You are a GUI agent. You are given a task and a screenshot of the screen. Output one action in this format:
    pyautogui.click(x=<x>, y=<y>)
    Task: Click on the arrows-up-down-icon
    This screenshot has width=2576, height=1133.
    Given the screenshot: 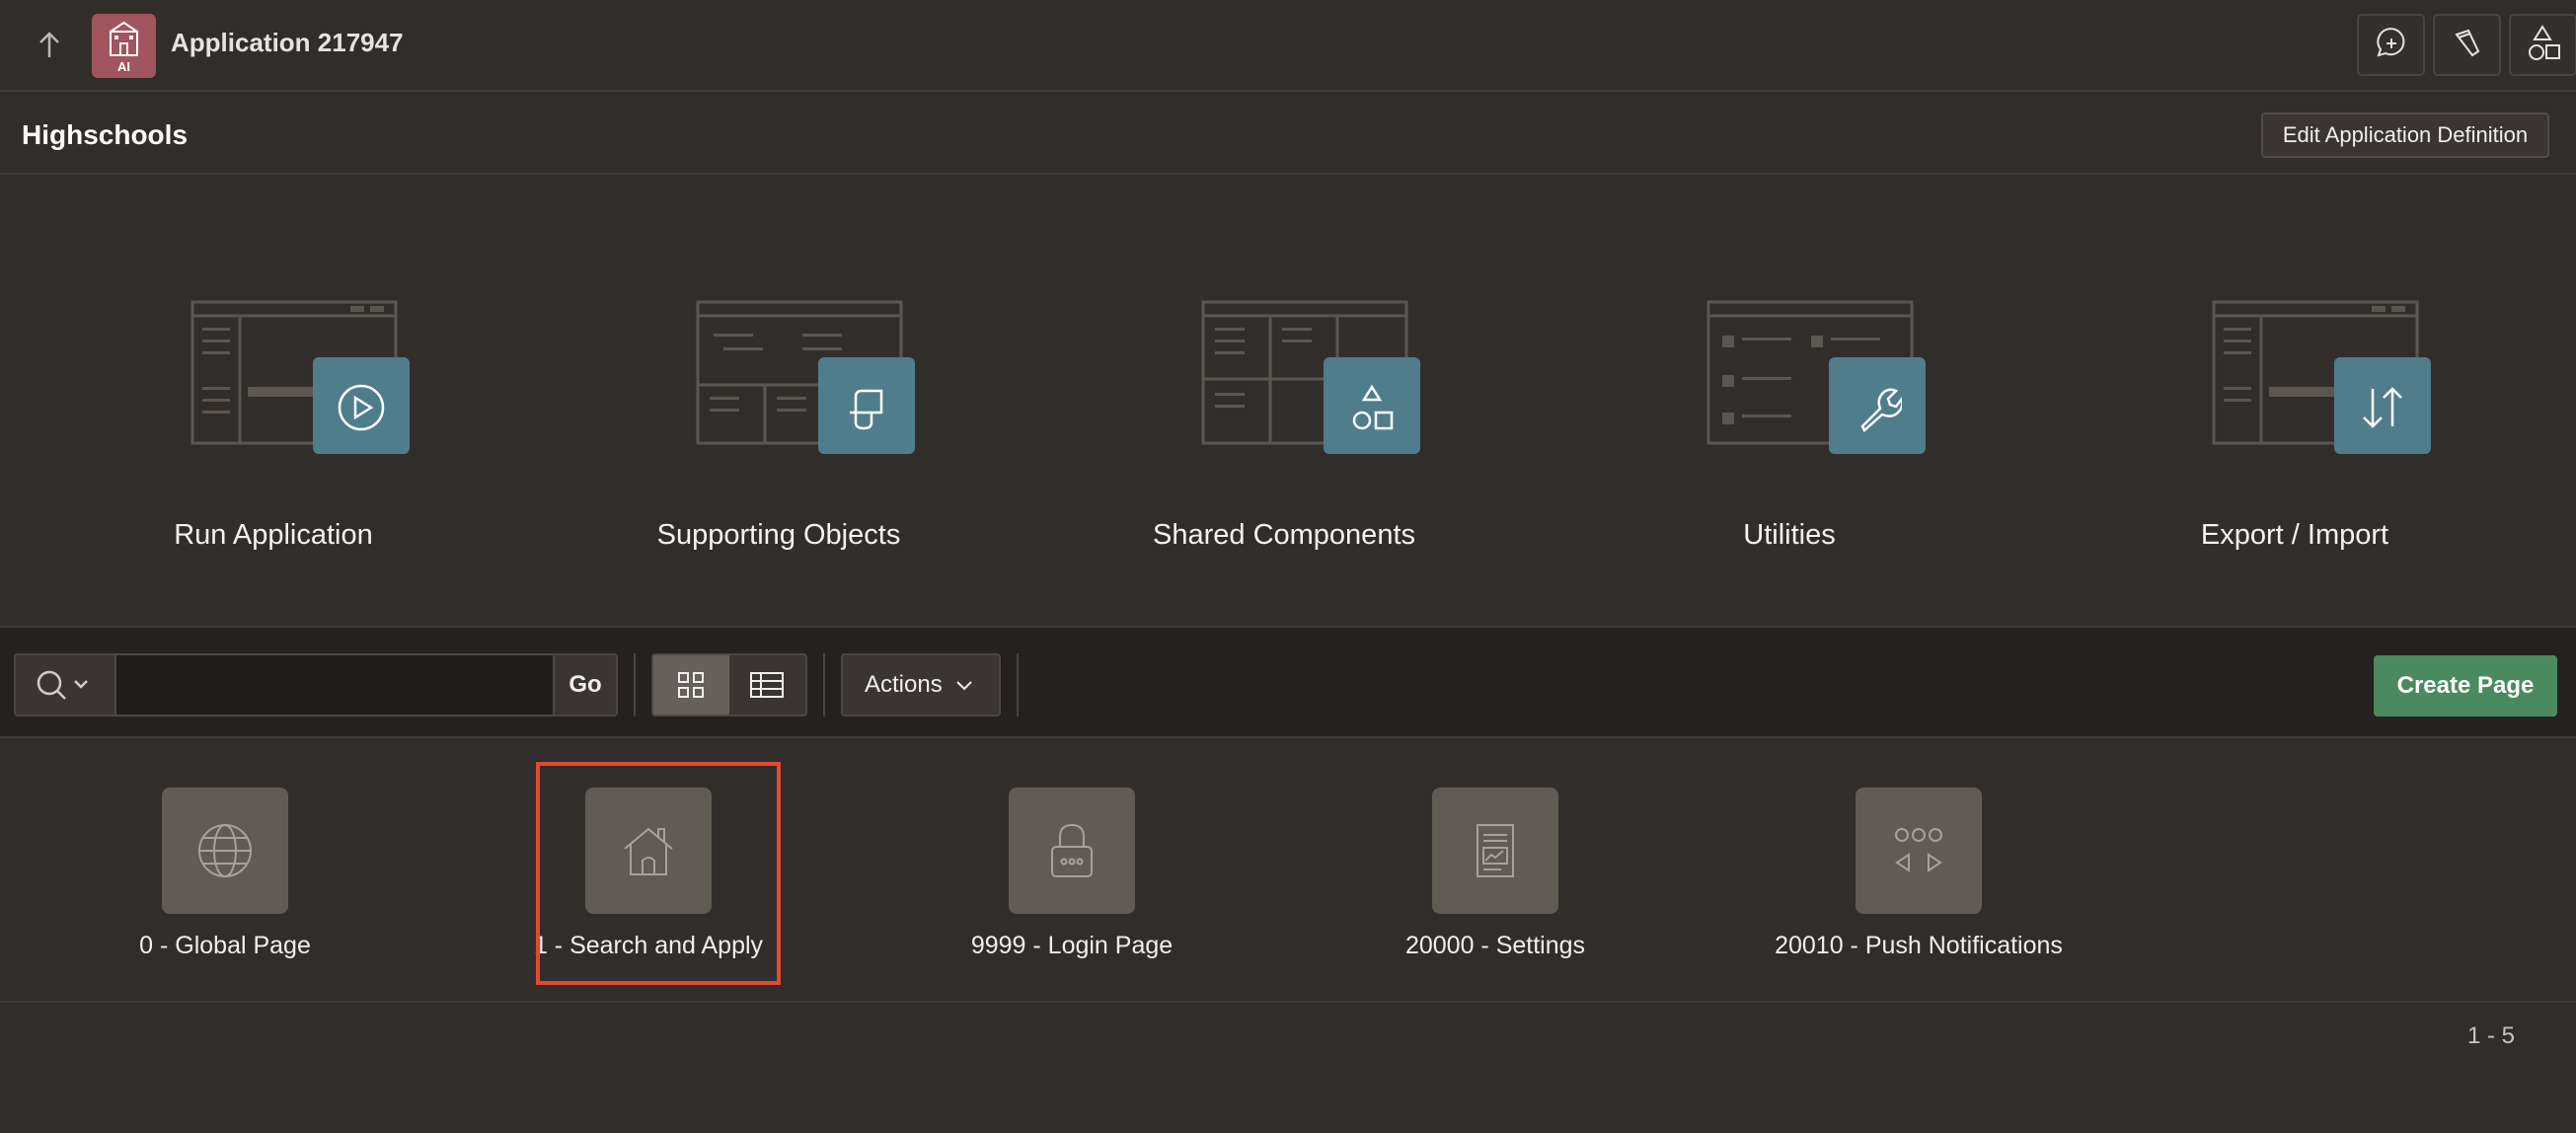 What is the action you would take?
    pyautogui.click(x=2382, y=407)
    